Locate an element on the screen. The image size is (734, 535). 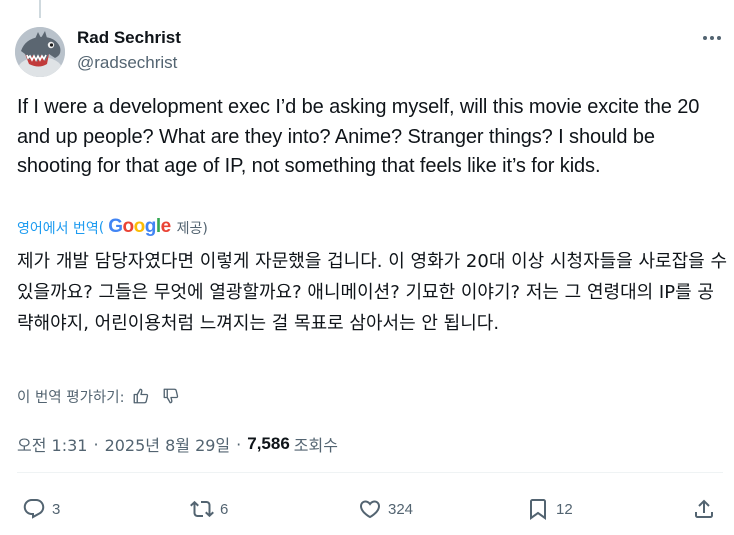
reply-button: 3 is located at coordinates (41, 509).